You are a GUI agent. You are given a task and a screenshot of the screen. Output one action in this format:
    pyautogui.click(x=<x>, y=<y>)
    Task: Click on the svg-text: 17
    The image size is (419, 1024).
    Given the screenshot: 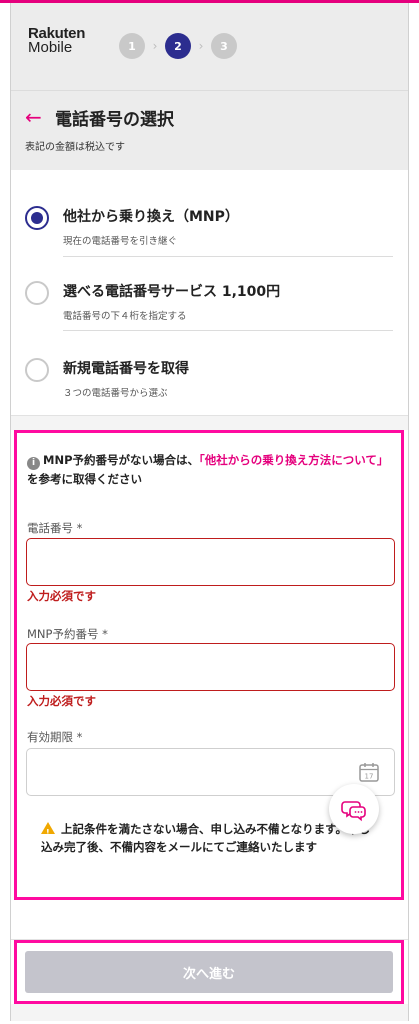 What is the action you would take?
    pyautogui.click(x=369, y=777)
    